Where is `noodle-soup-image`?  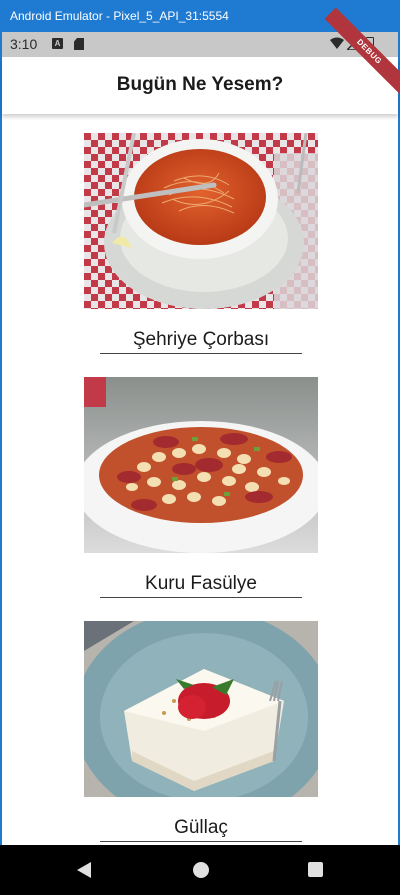
noodle-soup-image is located at coordinates (201, 221).